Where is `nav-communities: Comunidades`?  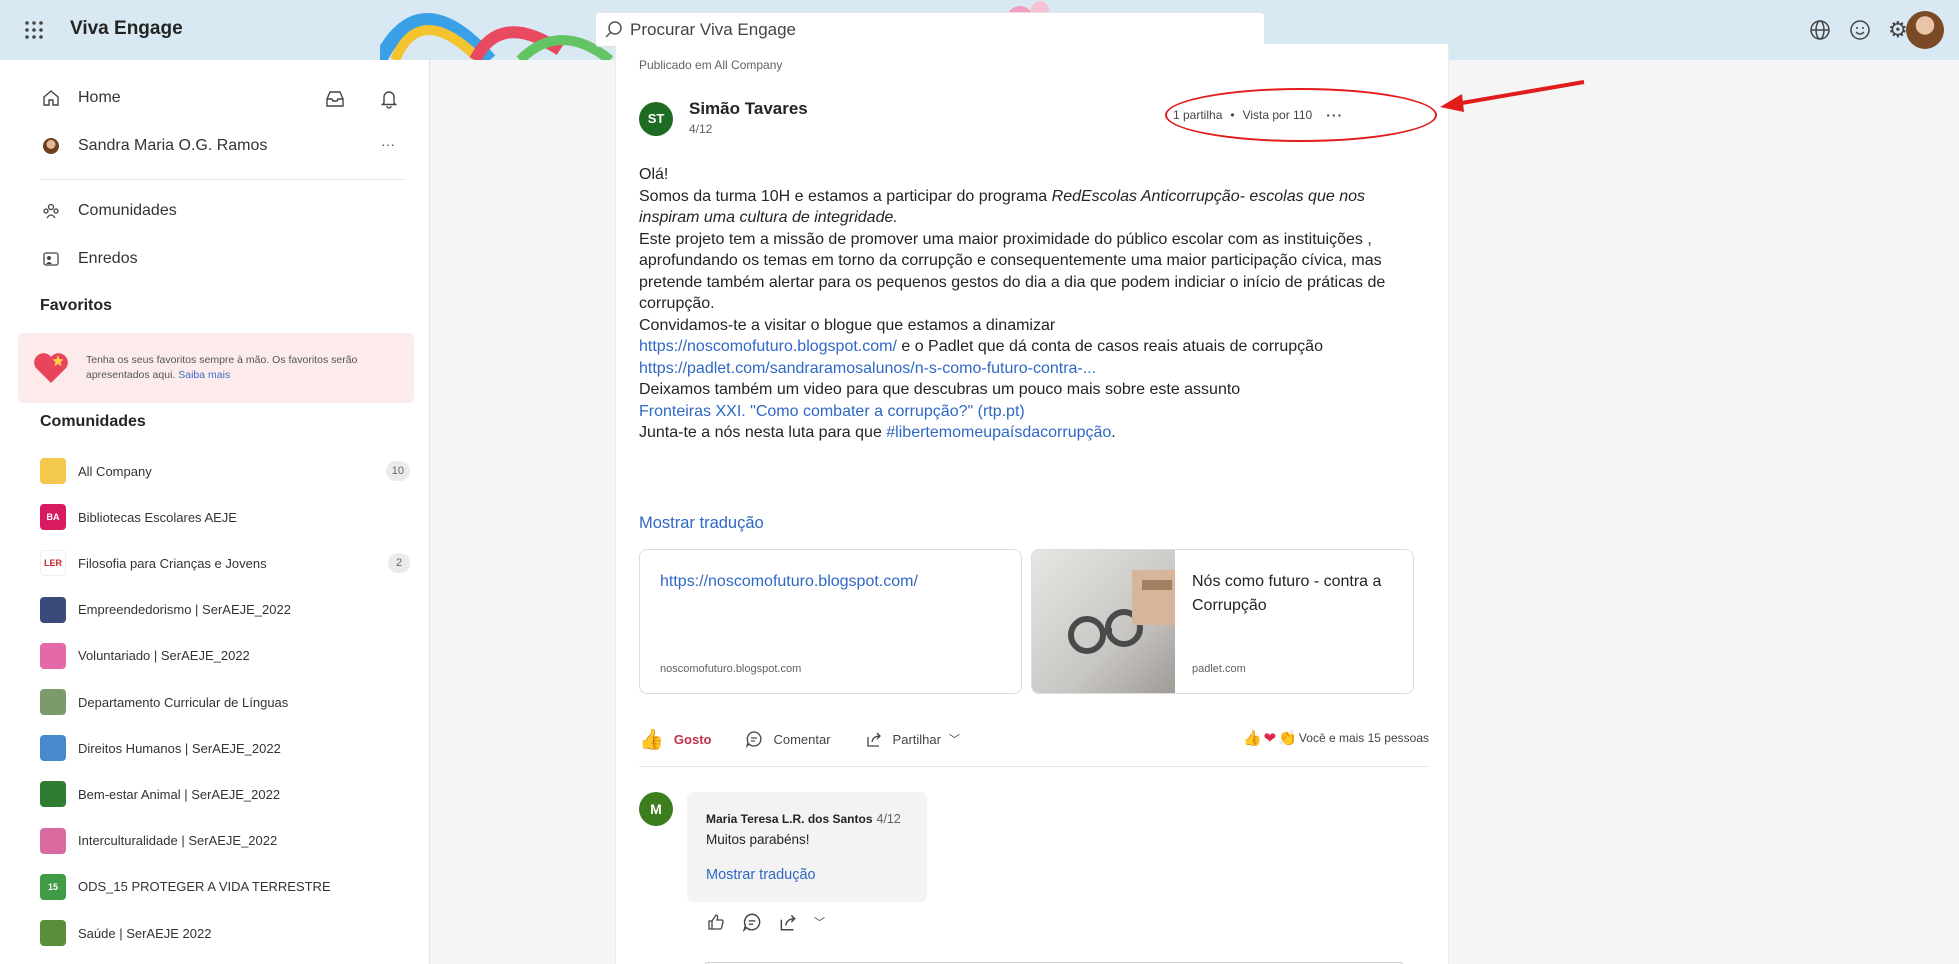 nav-communities: Comunidades is located at coordinates (108, 211).